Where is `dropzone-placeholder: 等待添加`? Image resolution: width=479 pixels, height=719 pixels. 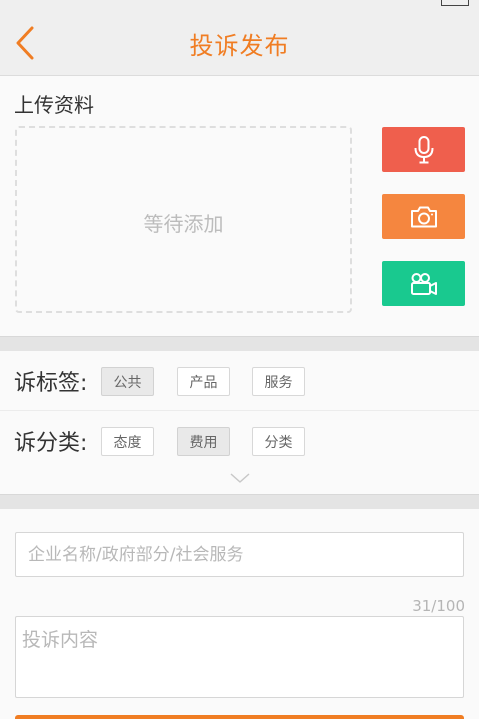 dropzone-placeholder: 等待添加 is located at coordinates (183, 224).